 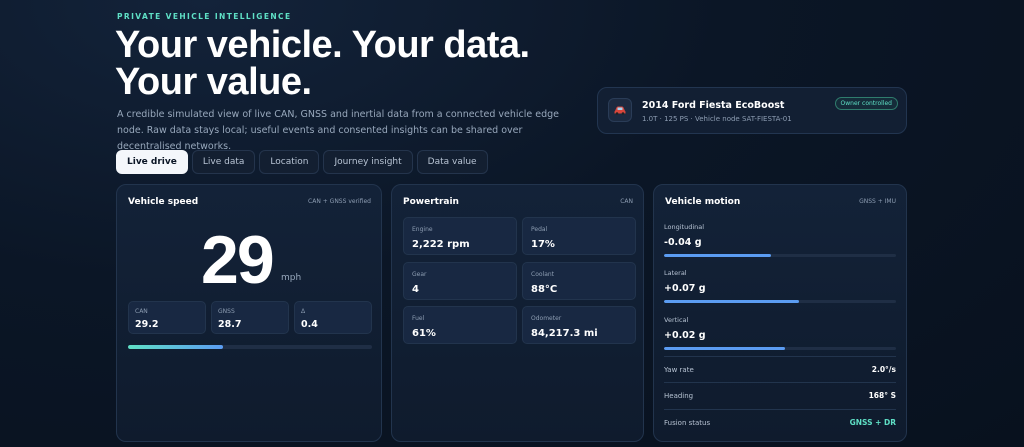 I want to click on speed-value: 29, so click(x=238, y=260).